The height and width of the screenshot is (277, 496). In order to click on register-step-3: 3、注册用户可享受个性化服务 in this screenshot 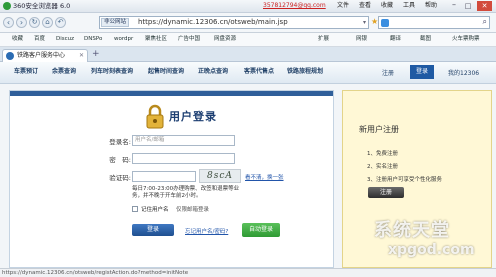, I will do `click(405, 180)`.